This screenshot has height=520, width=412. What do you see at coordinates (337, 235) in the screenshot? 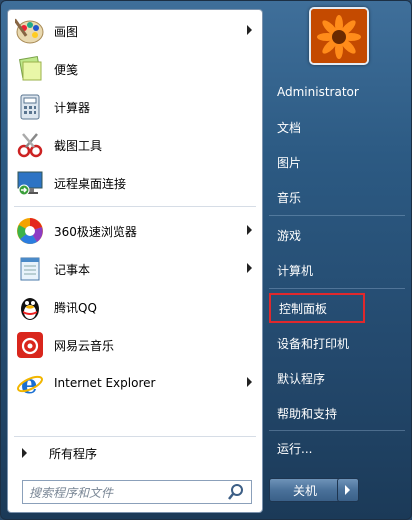
I see `link-games: 游戏` at bounding box center [337, 235].